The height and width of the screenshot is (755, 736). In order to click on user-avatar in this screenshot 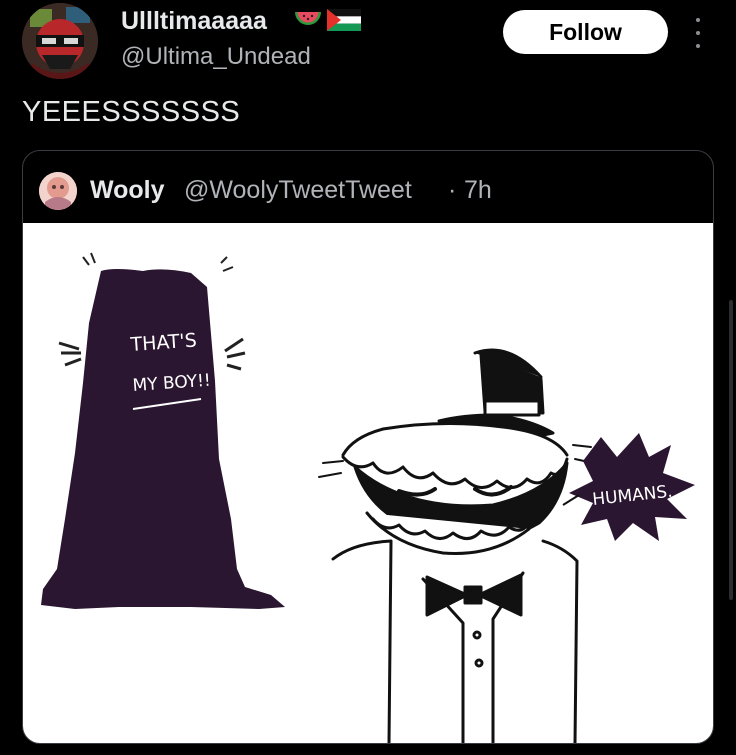, I will do `click(60, 41)`.